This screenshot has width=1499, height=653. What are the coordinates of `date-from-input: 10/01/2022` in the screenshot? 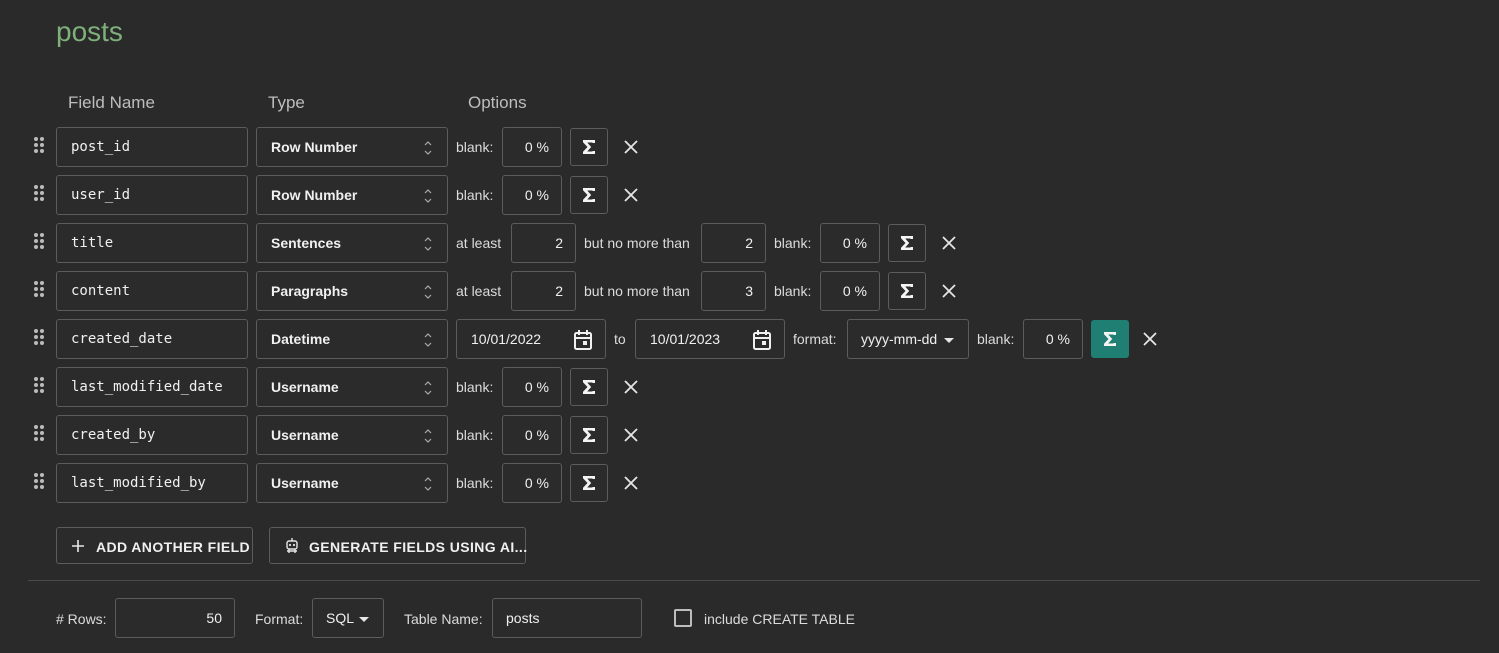 It's located at (531, 339).